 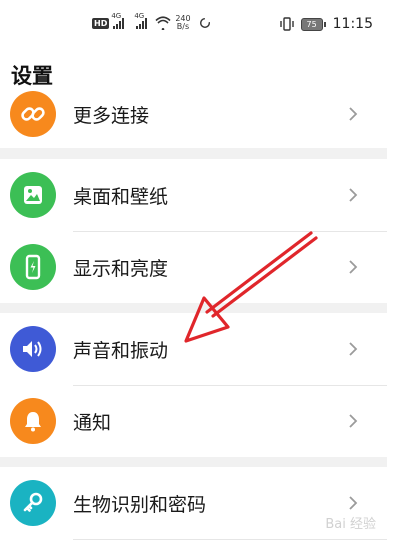 I want to click on settings-group-connectivity: 更多连接, so click(x=193, y=119).